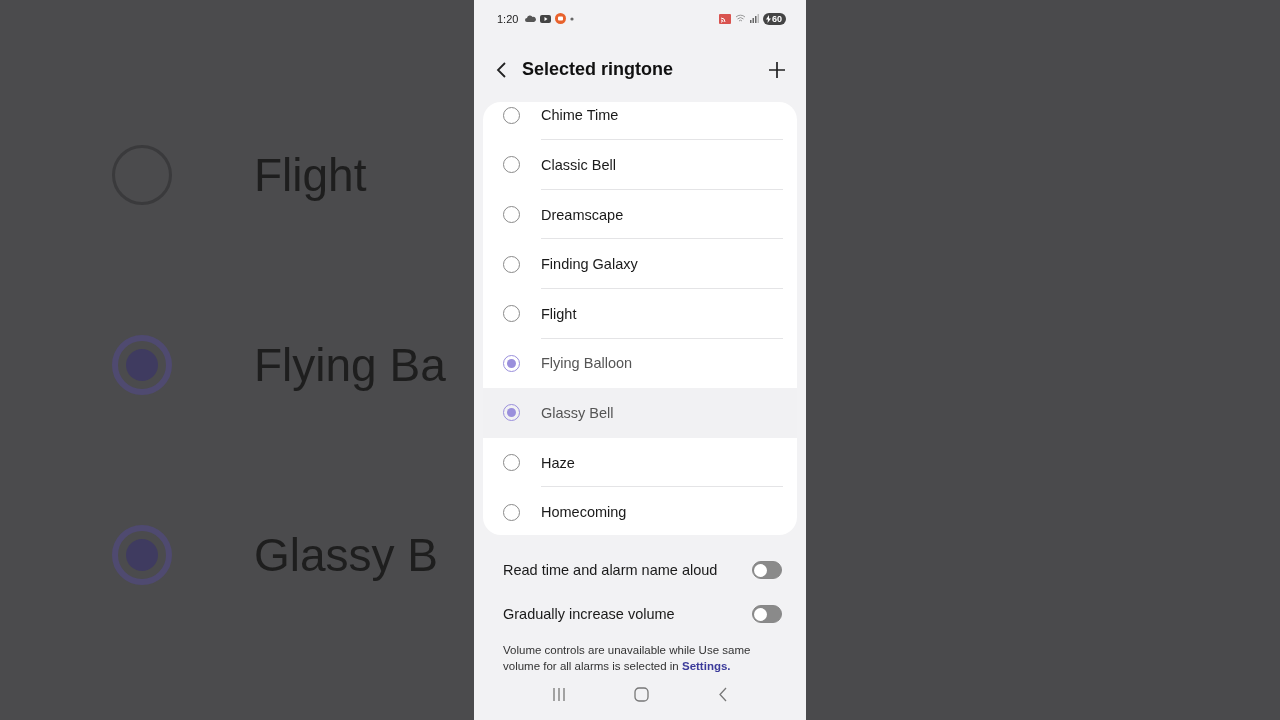 The height and width of the screenshot is (720, 1280). What do you see at coordinates (754, 19) in the screenshot?
I see `signal-icon` at bounding box center [754, 19].